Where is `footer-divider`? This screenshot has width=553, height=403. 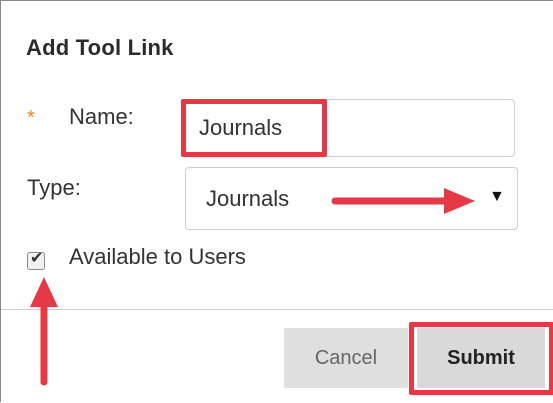 footer-divider is located at coordinates (277, 309).